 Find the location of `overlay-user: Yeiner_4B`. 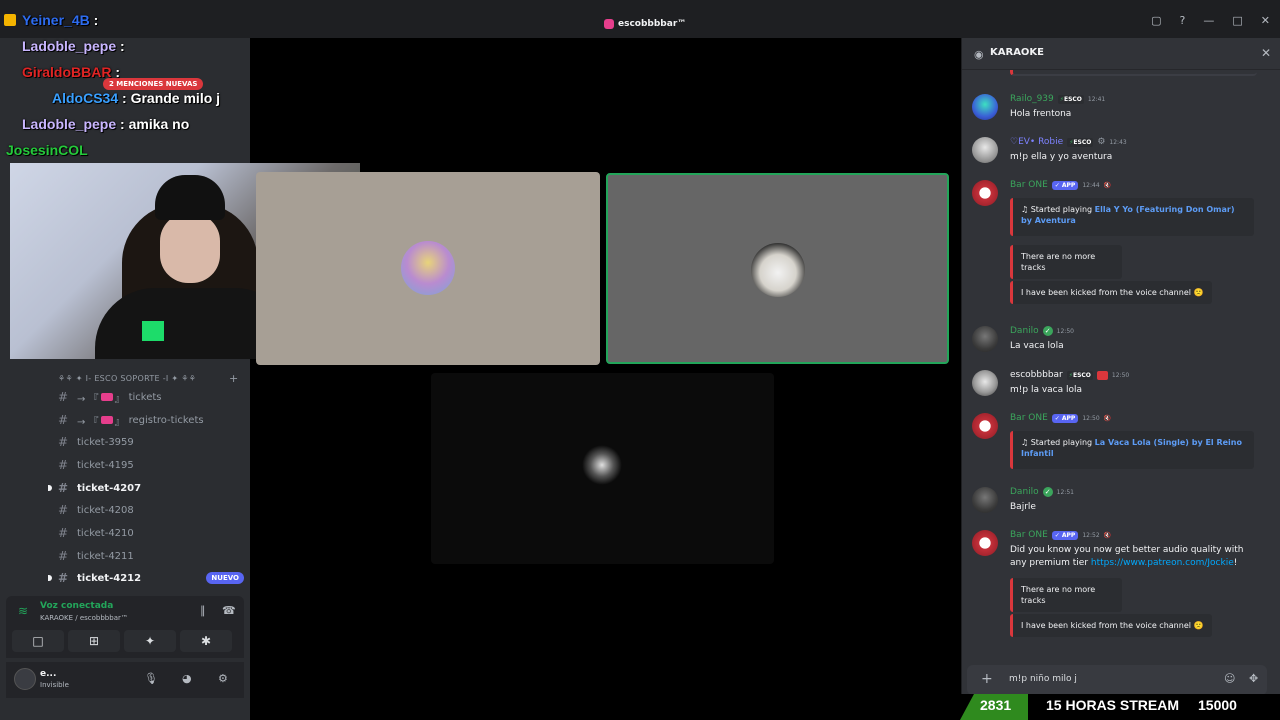

overlay-user: Yeiner_4B is located at coordinates (56, 20).